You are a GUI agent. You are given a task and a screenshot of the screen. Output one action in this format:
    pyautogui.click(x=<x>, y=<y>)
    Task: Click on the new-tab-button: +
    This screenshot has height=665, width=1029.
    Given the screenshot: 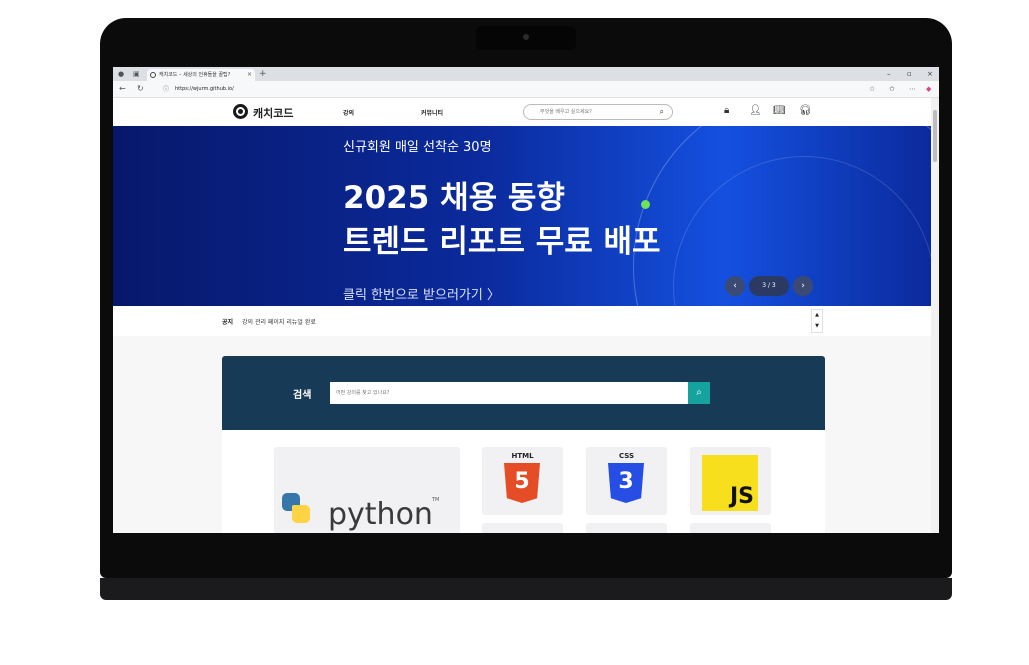 What is the action you would take?
    pyautogui.click(x=263, y=74)
    